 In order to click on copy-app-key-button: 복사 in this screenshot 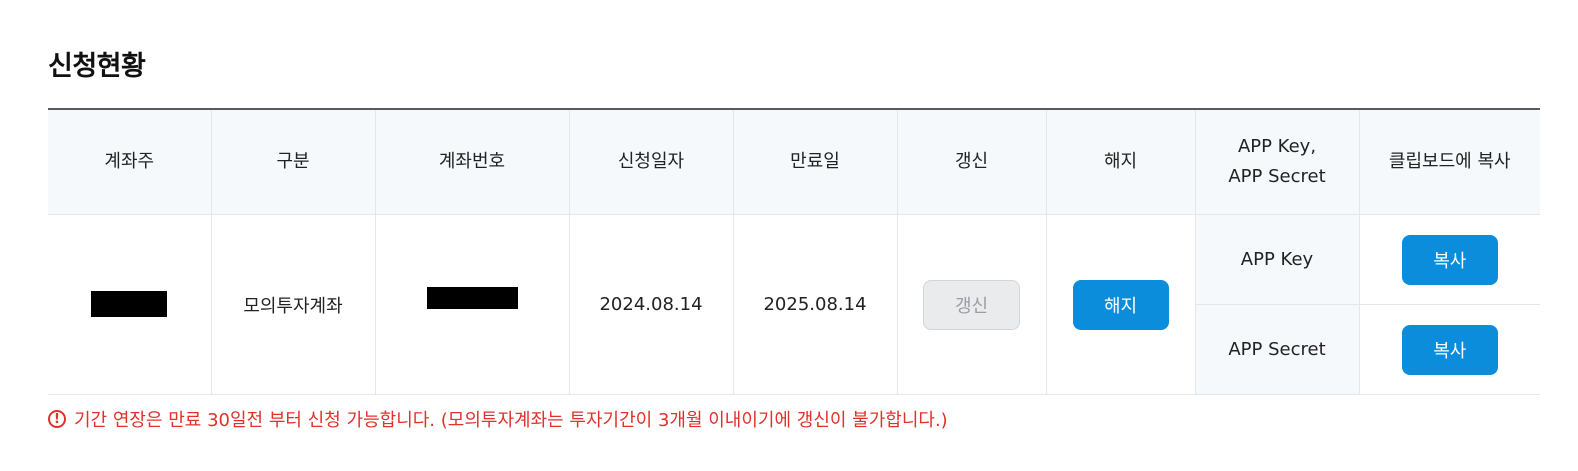, I will do `click(1449, 259)`.